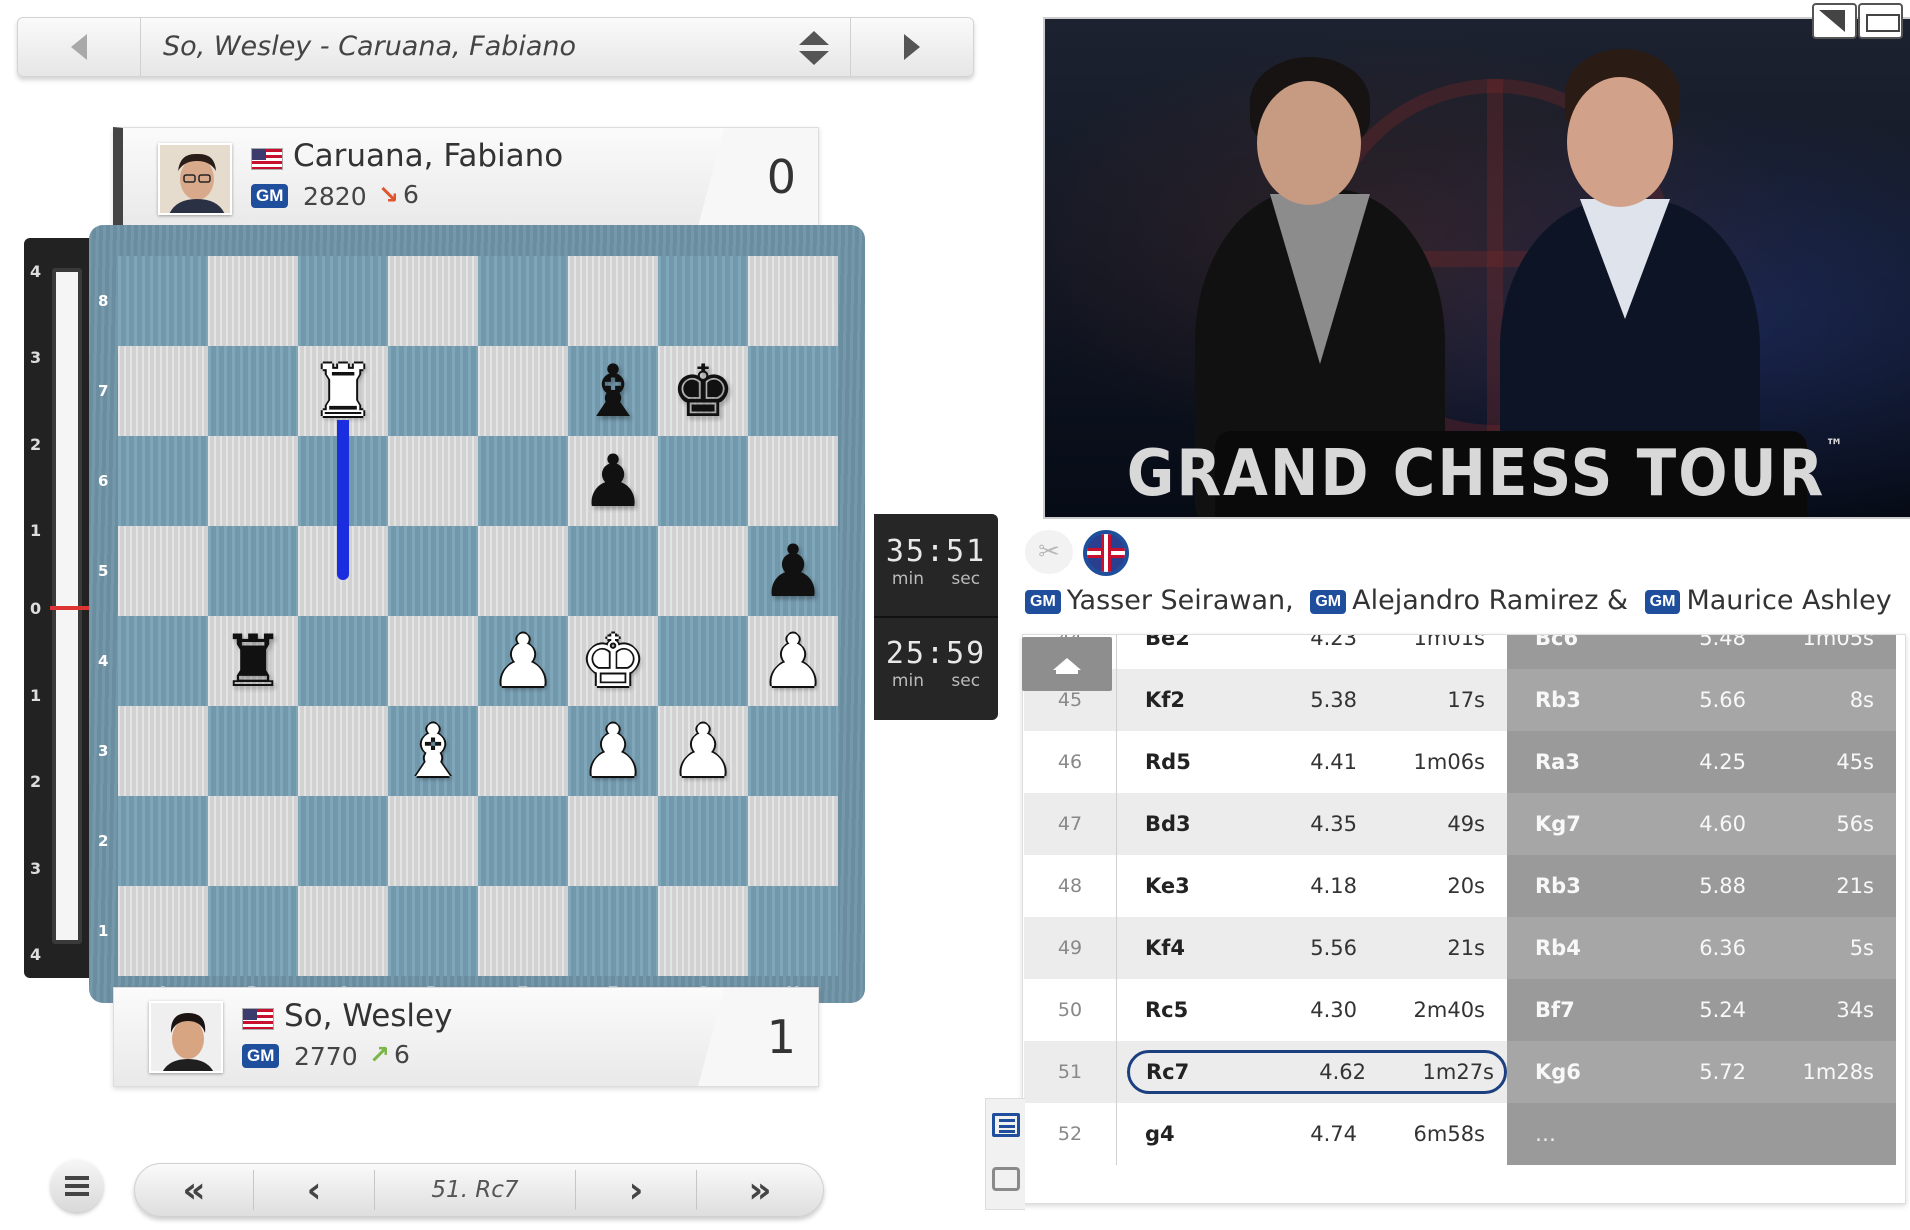 This screenshot has height=1230, width=1910. I want to click on square-a5, so click(163, 571).